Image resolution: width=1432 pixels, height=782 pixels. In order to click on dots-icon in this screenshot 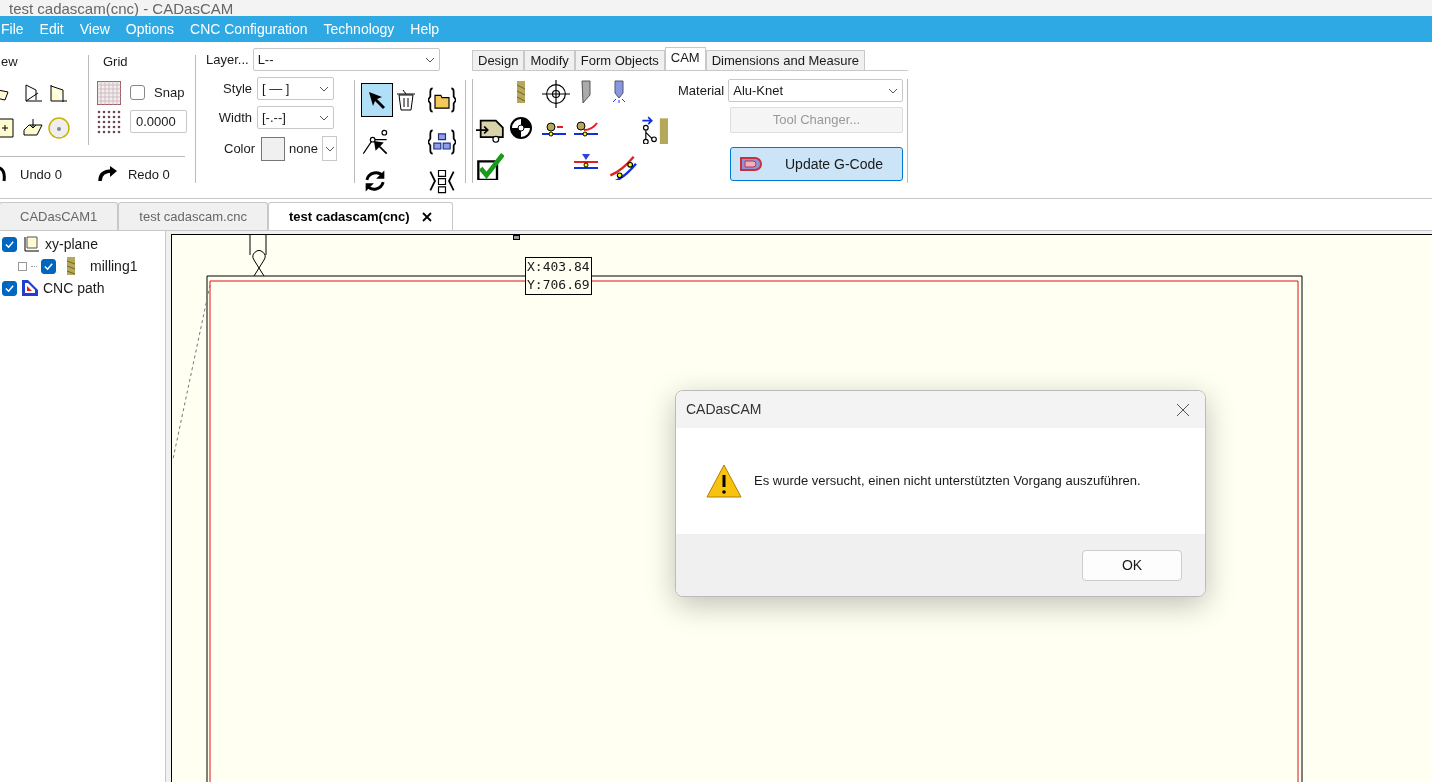, I will do `click(109, 121)`.